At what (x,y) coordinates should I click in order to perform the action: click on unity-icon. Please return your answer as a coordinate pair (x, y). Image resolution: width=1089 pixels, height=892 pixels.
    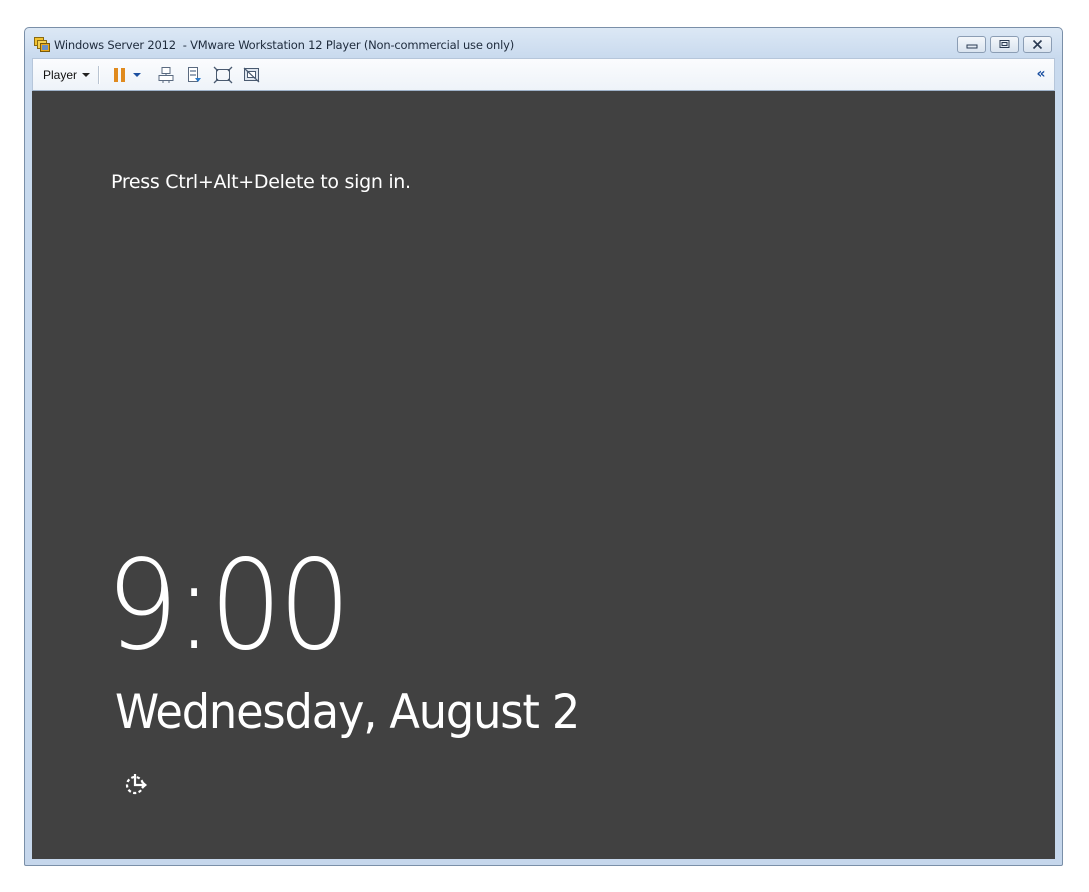
    Looking at the image, I should click on (251, 75).